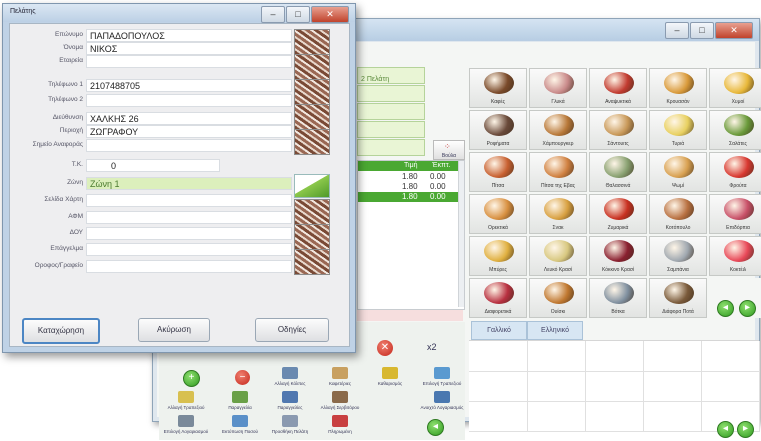  I want to click on category-button: Καφές, so click(498, 88).